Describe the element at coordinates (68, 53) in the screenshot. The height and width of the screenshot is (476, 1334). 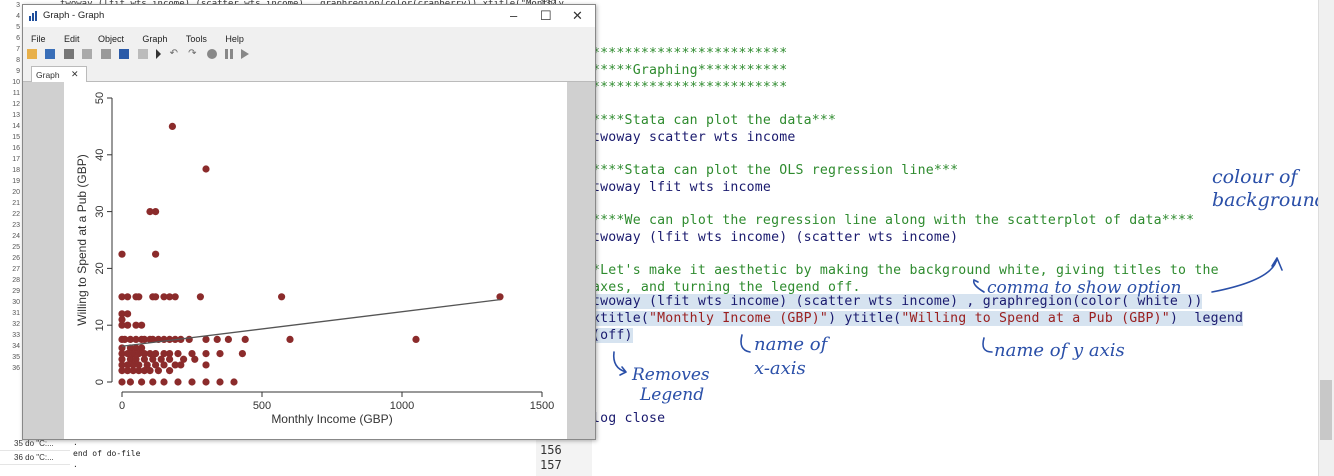
I see `print-icon` at that location.